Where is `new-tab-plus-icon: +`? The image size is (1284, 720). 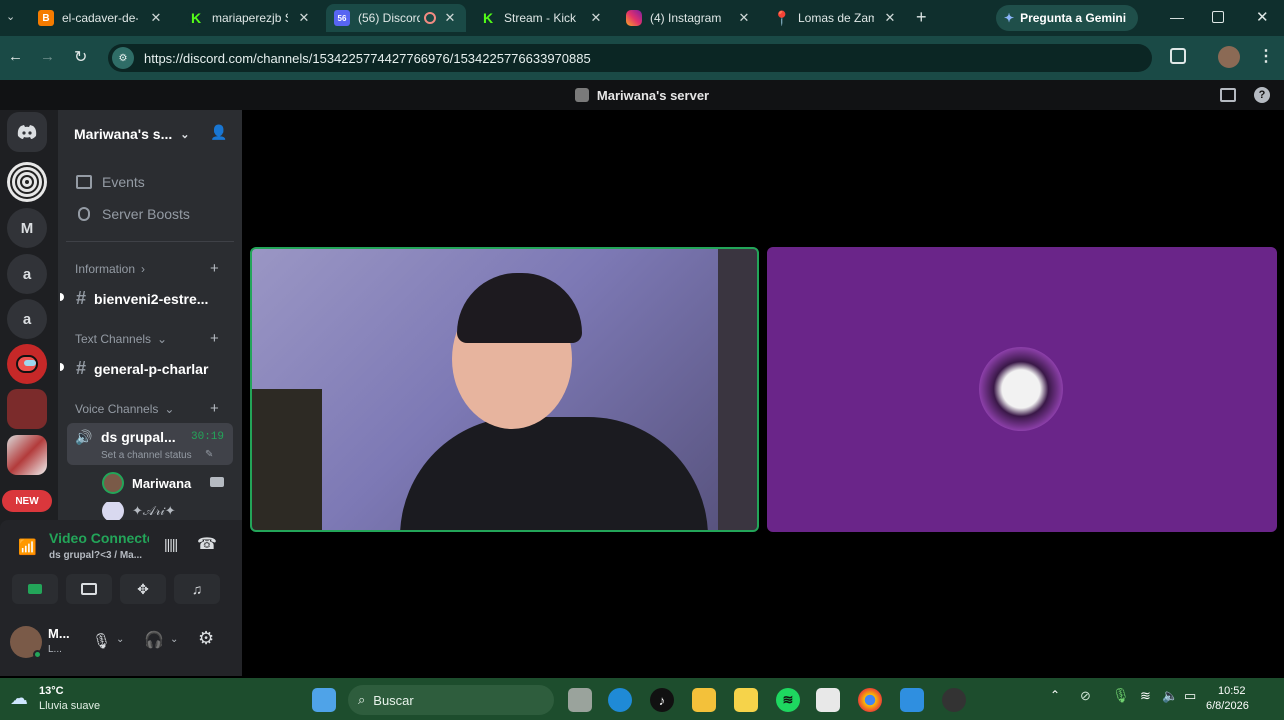 new-tab-plus-icon: + is located at coordinates (921, 17).